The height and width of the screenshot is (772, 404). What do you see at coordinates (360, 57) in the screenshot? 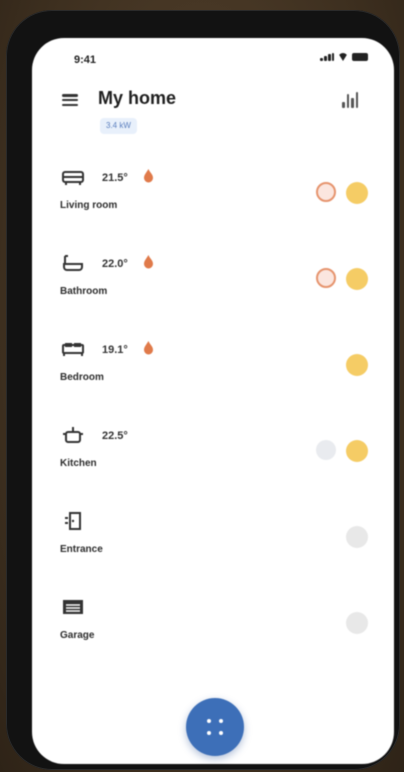
I see `battery-icon` at bounding box center [360, 57].